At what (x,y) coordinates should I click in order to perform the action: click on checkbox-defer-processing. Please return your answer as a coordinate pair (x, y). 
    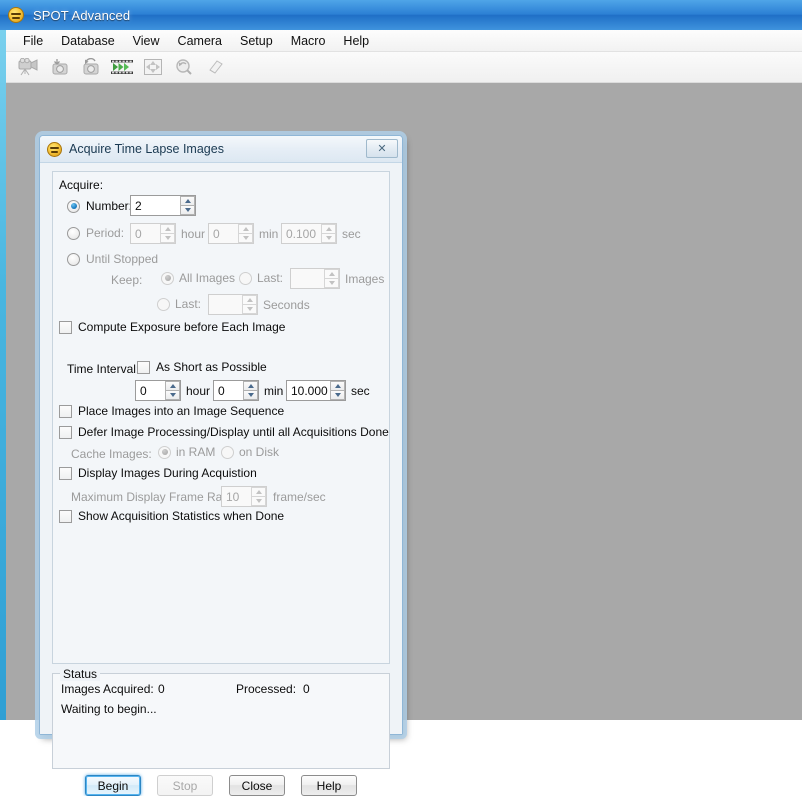
    Looking at the image, I should click on (65, 432).